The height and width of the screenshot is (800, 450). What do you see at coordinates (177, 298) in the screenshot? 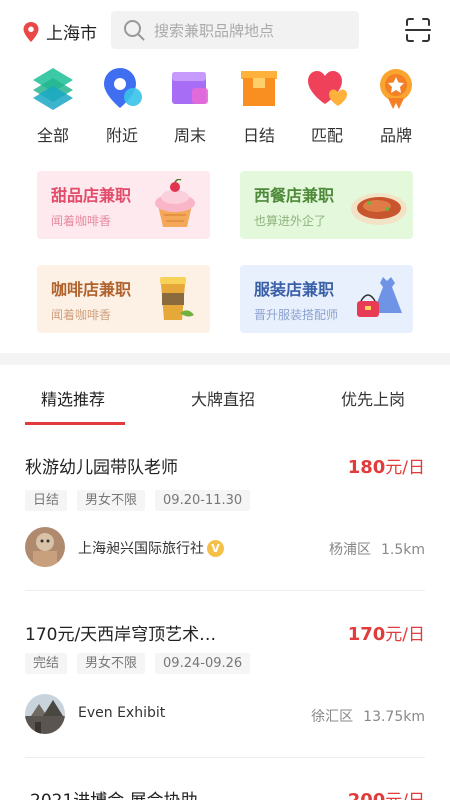
I see `coffee-cup-icon` at bounding box center [177, 298].